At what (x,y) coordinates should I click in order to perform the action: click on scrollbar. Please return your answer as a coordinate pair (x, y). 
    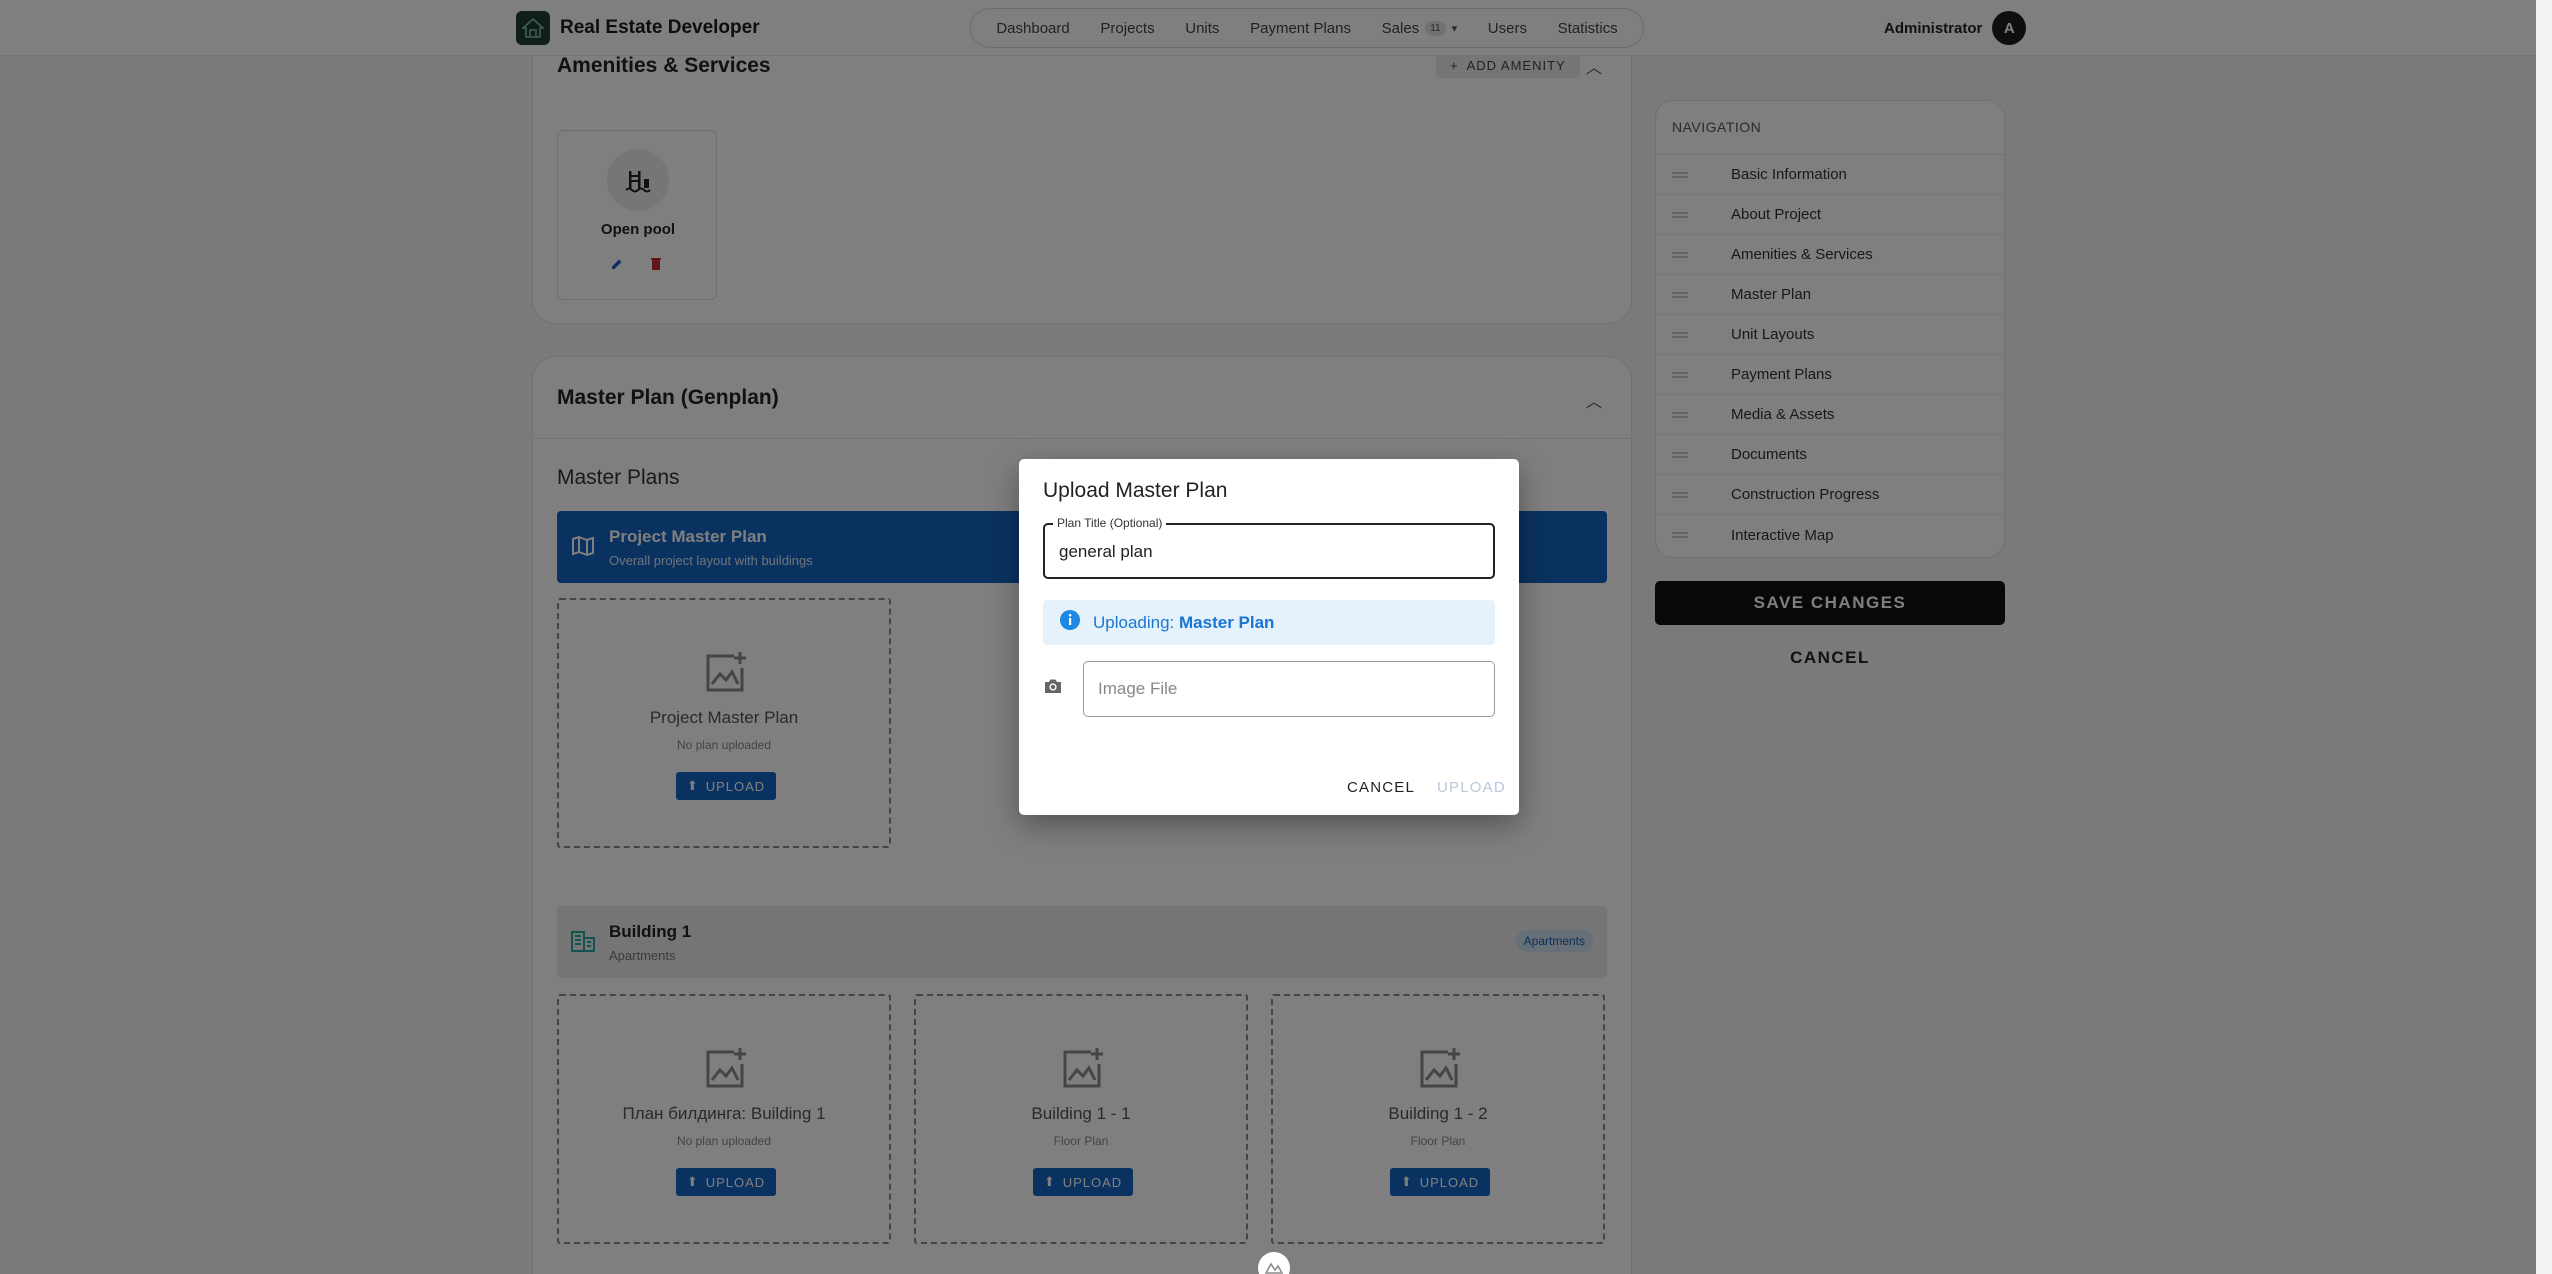
    Looking at the image, I should click on (2544, 637).